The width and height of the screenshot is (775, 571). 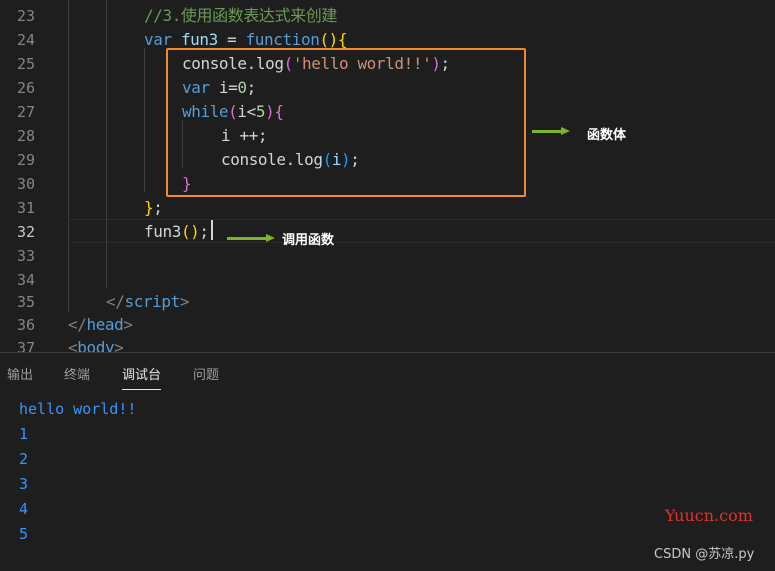 I want to click on console-output-line: 4, so click(x=24, y=509).